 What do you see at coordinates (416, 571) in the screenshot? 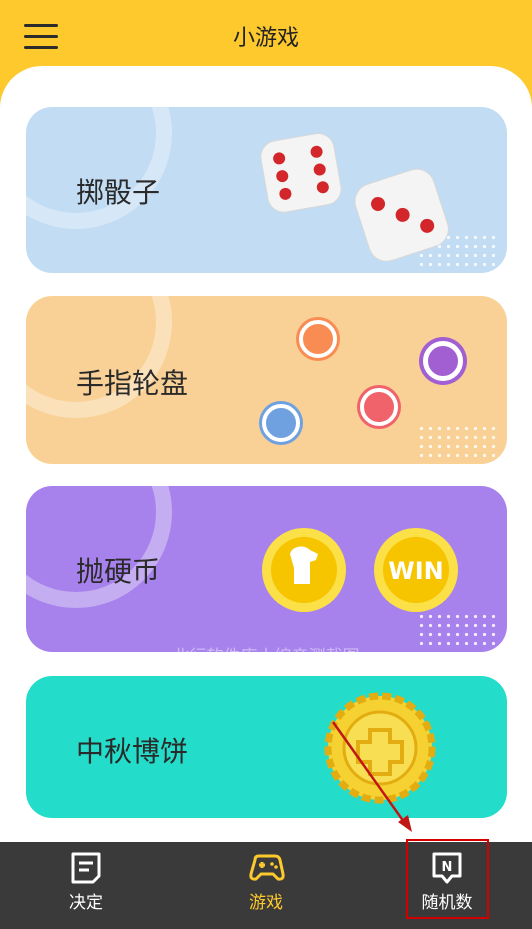
I see `coin-text: WIN` at bounding box center [416, 571].